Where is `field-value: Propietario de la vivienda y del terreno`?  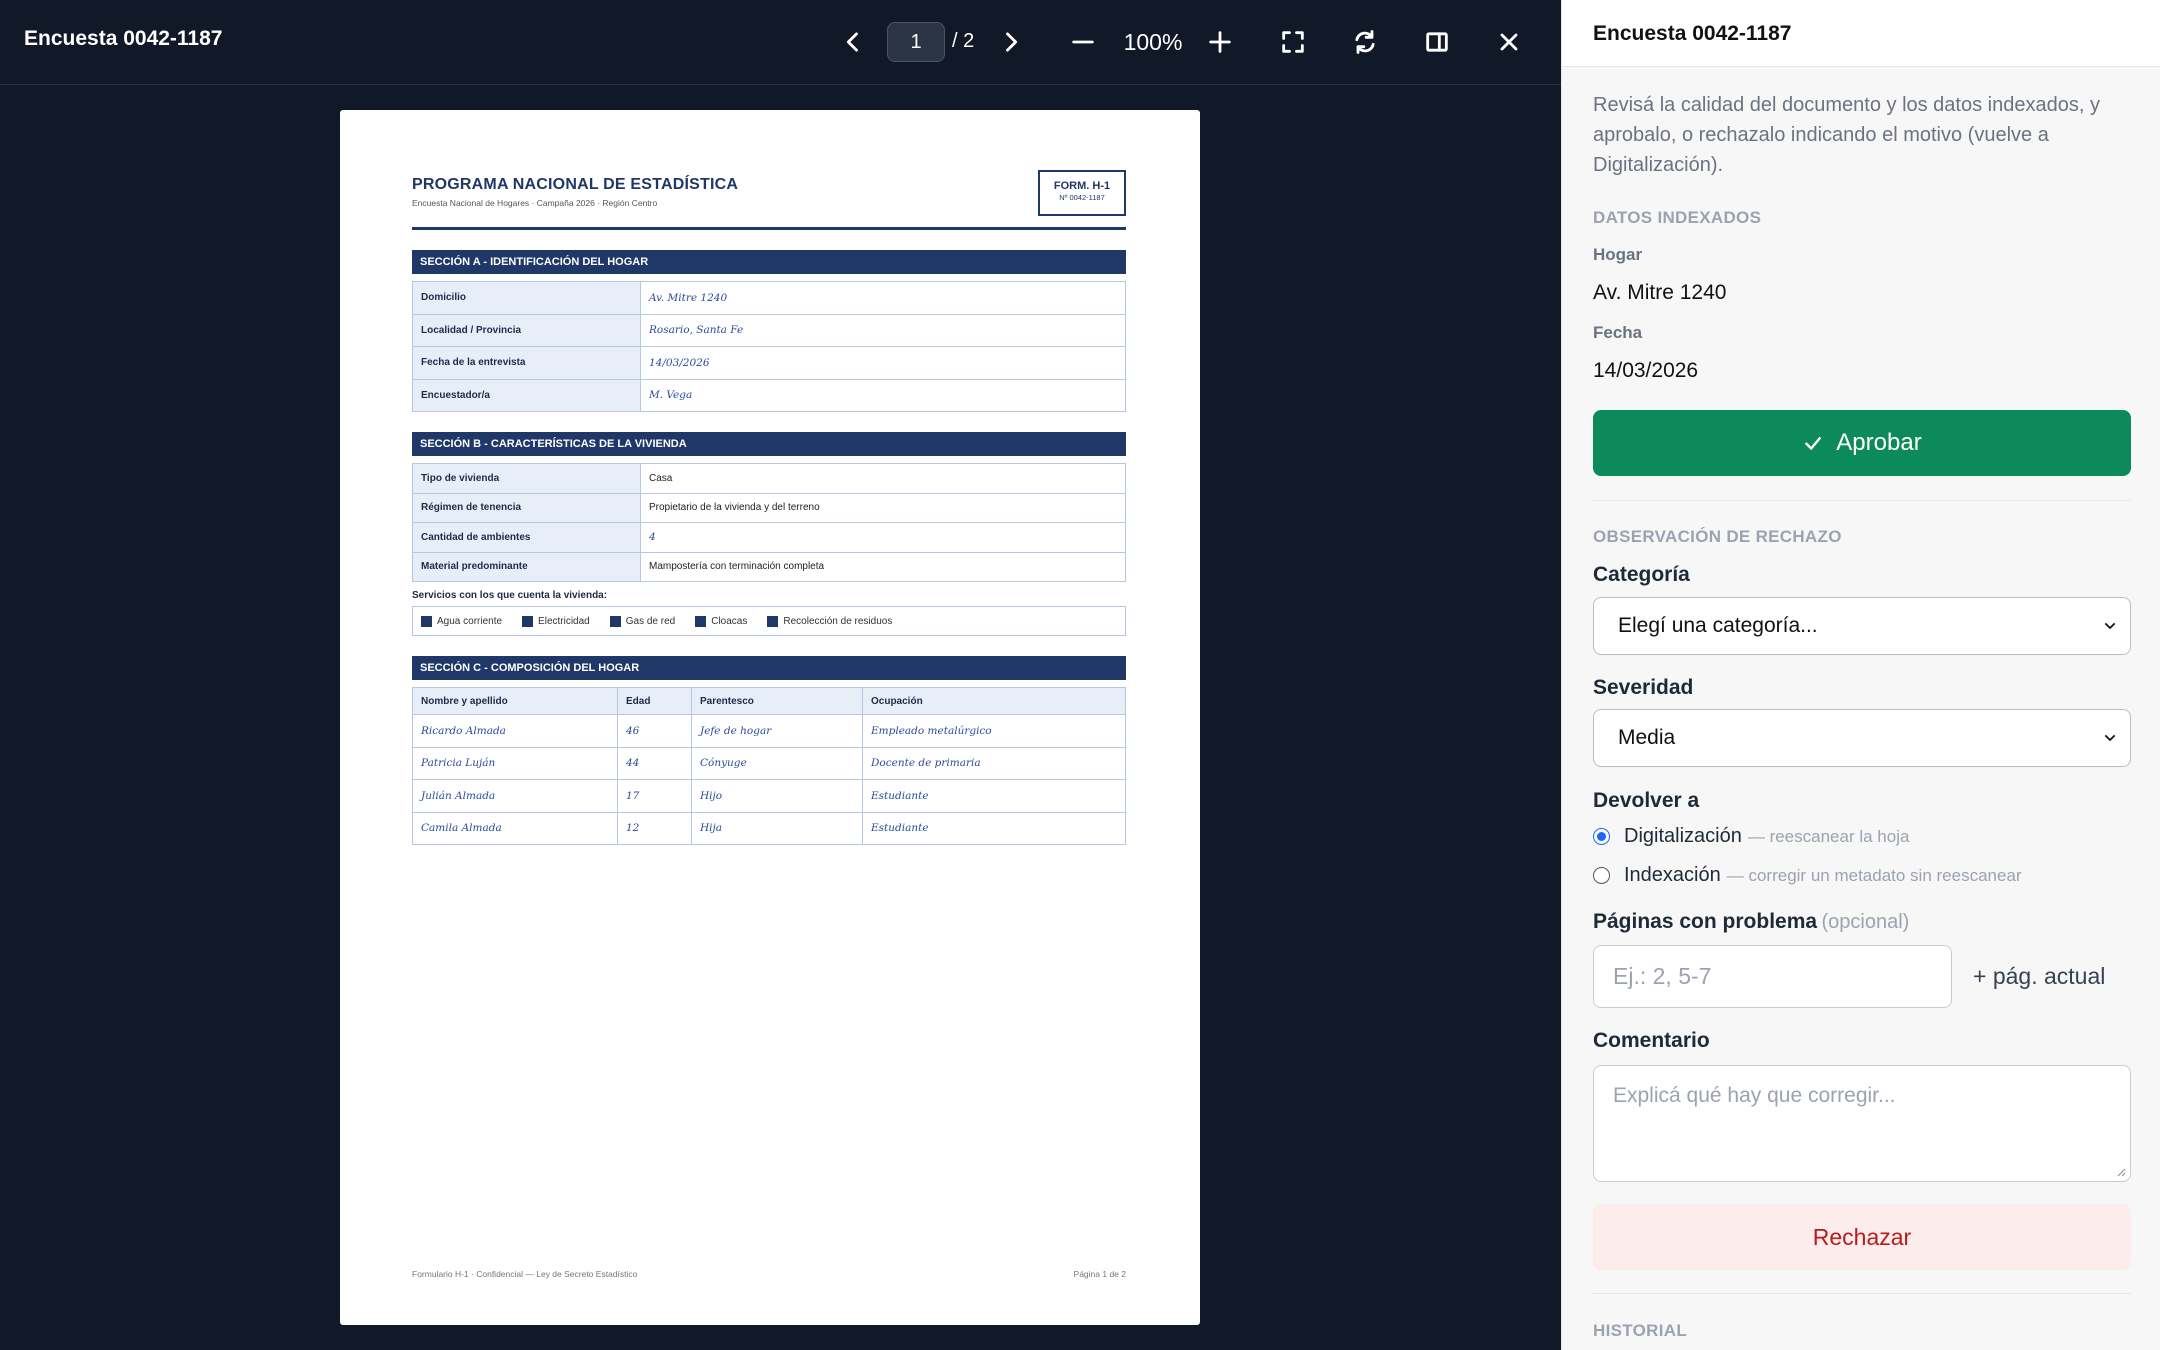 field-value: Propietario de la vivienda y del terreno is located at coordinates (883, 507).